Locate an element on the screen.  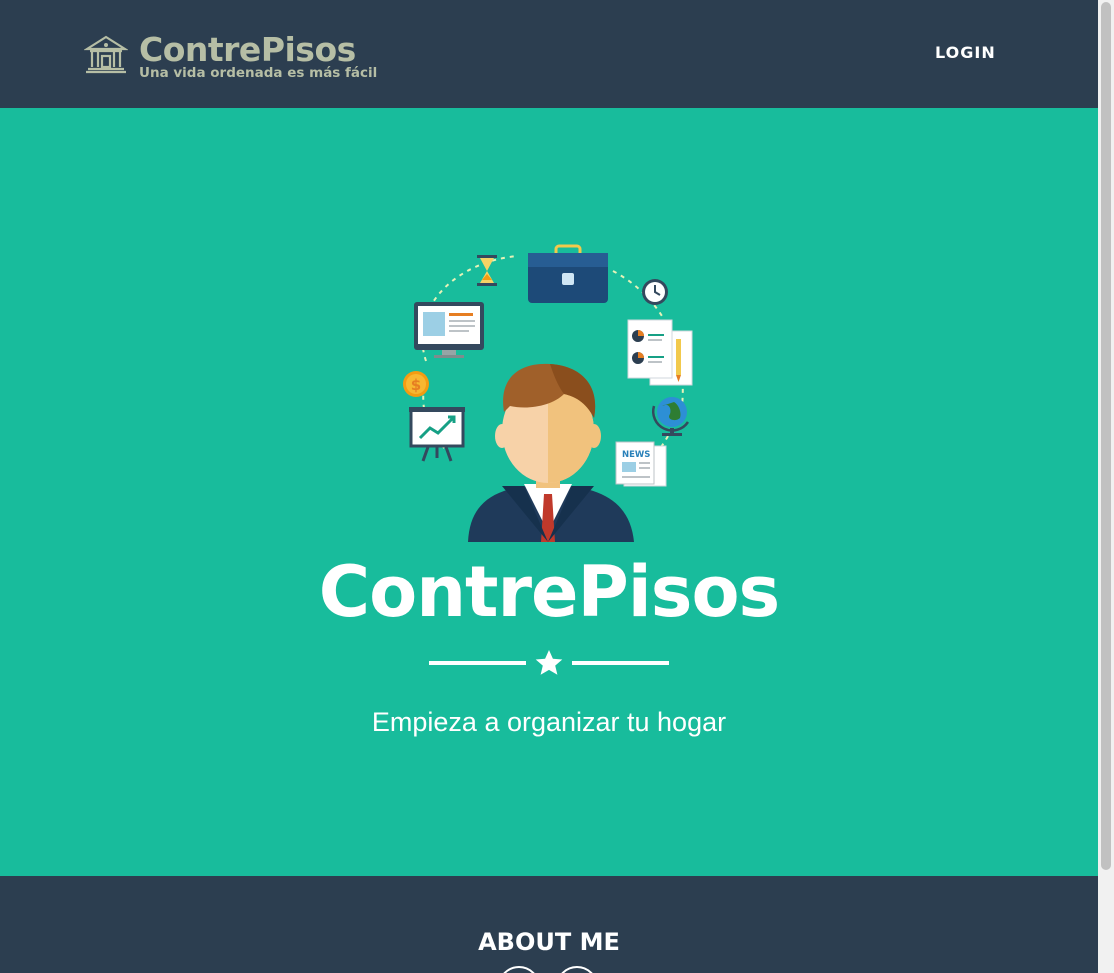
about-section: ABOUT ME is located at coordinates (549, 924).